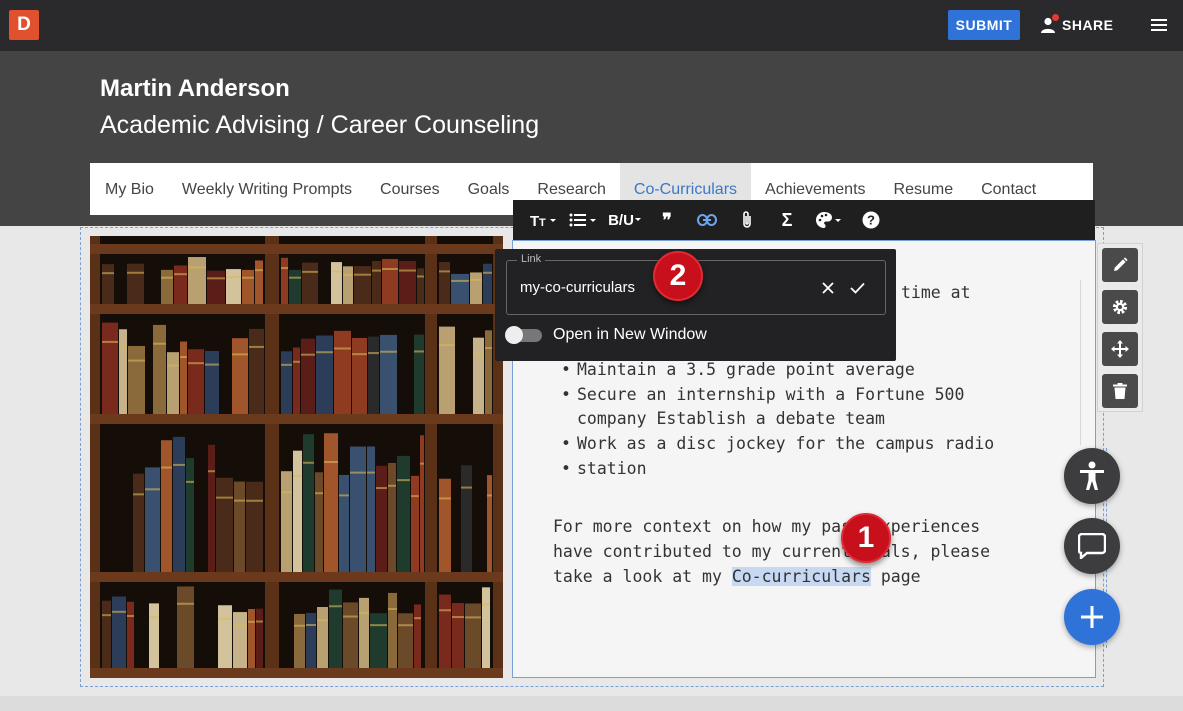  I want to click on link-icon, so click(707, 220).